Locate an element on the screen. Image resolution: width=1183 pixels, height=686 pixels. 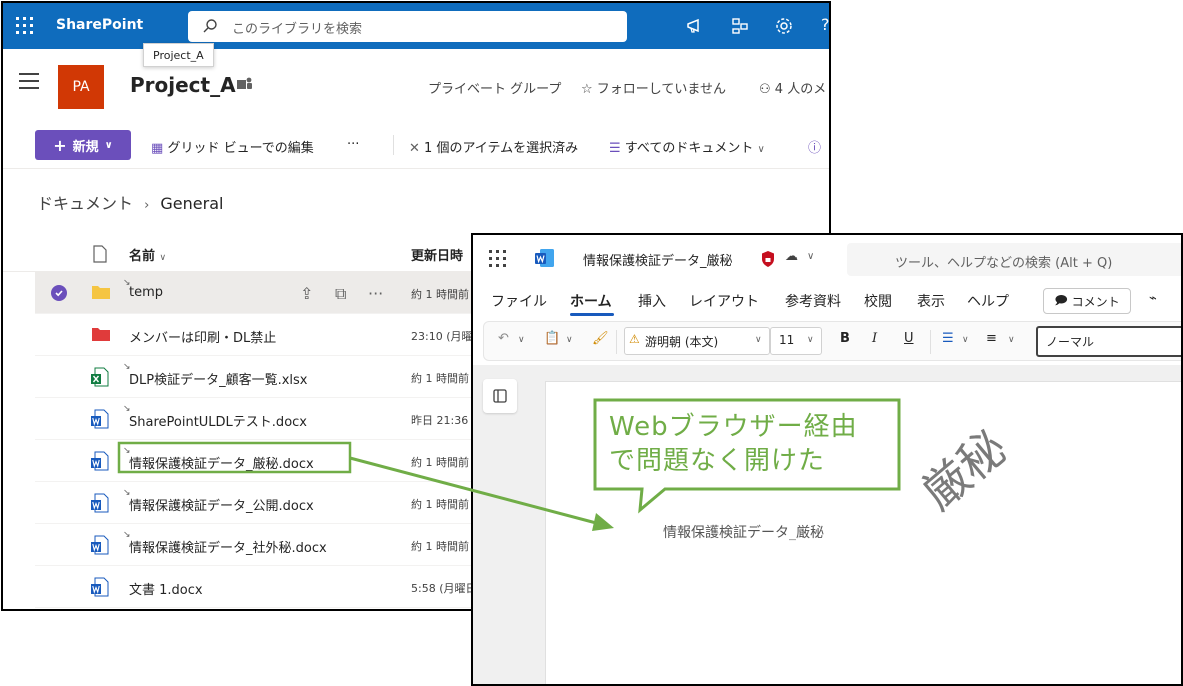
file-highlight-box is located at coordinates (234, 457).